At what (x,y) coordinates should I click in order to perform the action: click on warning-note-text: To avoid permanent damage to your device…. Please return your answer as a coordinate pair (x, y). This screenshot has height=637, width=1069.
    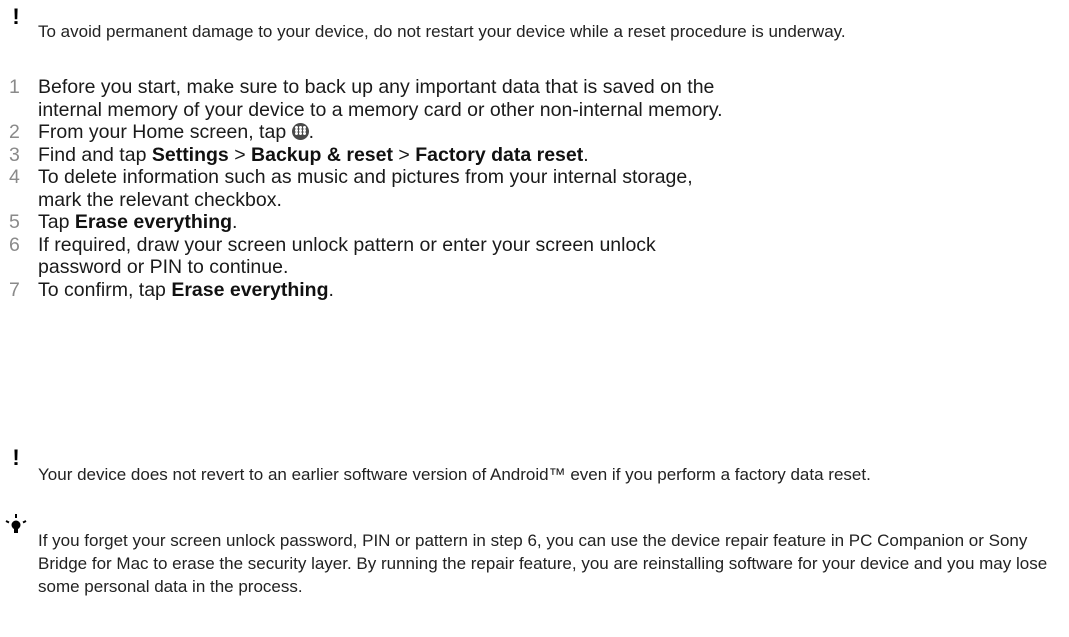
    Looking at the image, I should click on (442, 31).